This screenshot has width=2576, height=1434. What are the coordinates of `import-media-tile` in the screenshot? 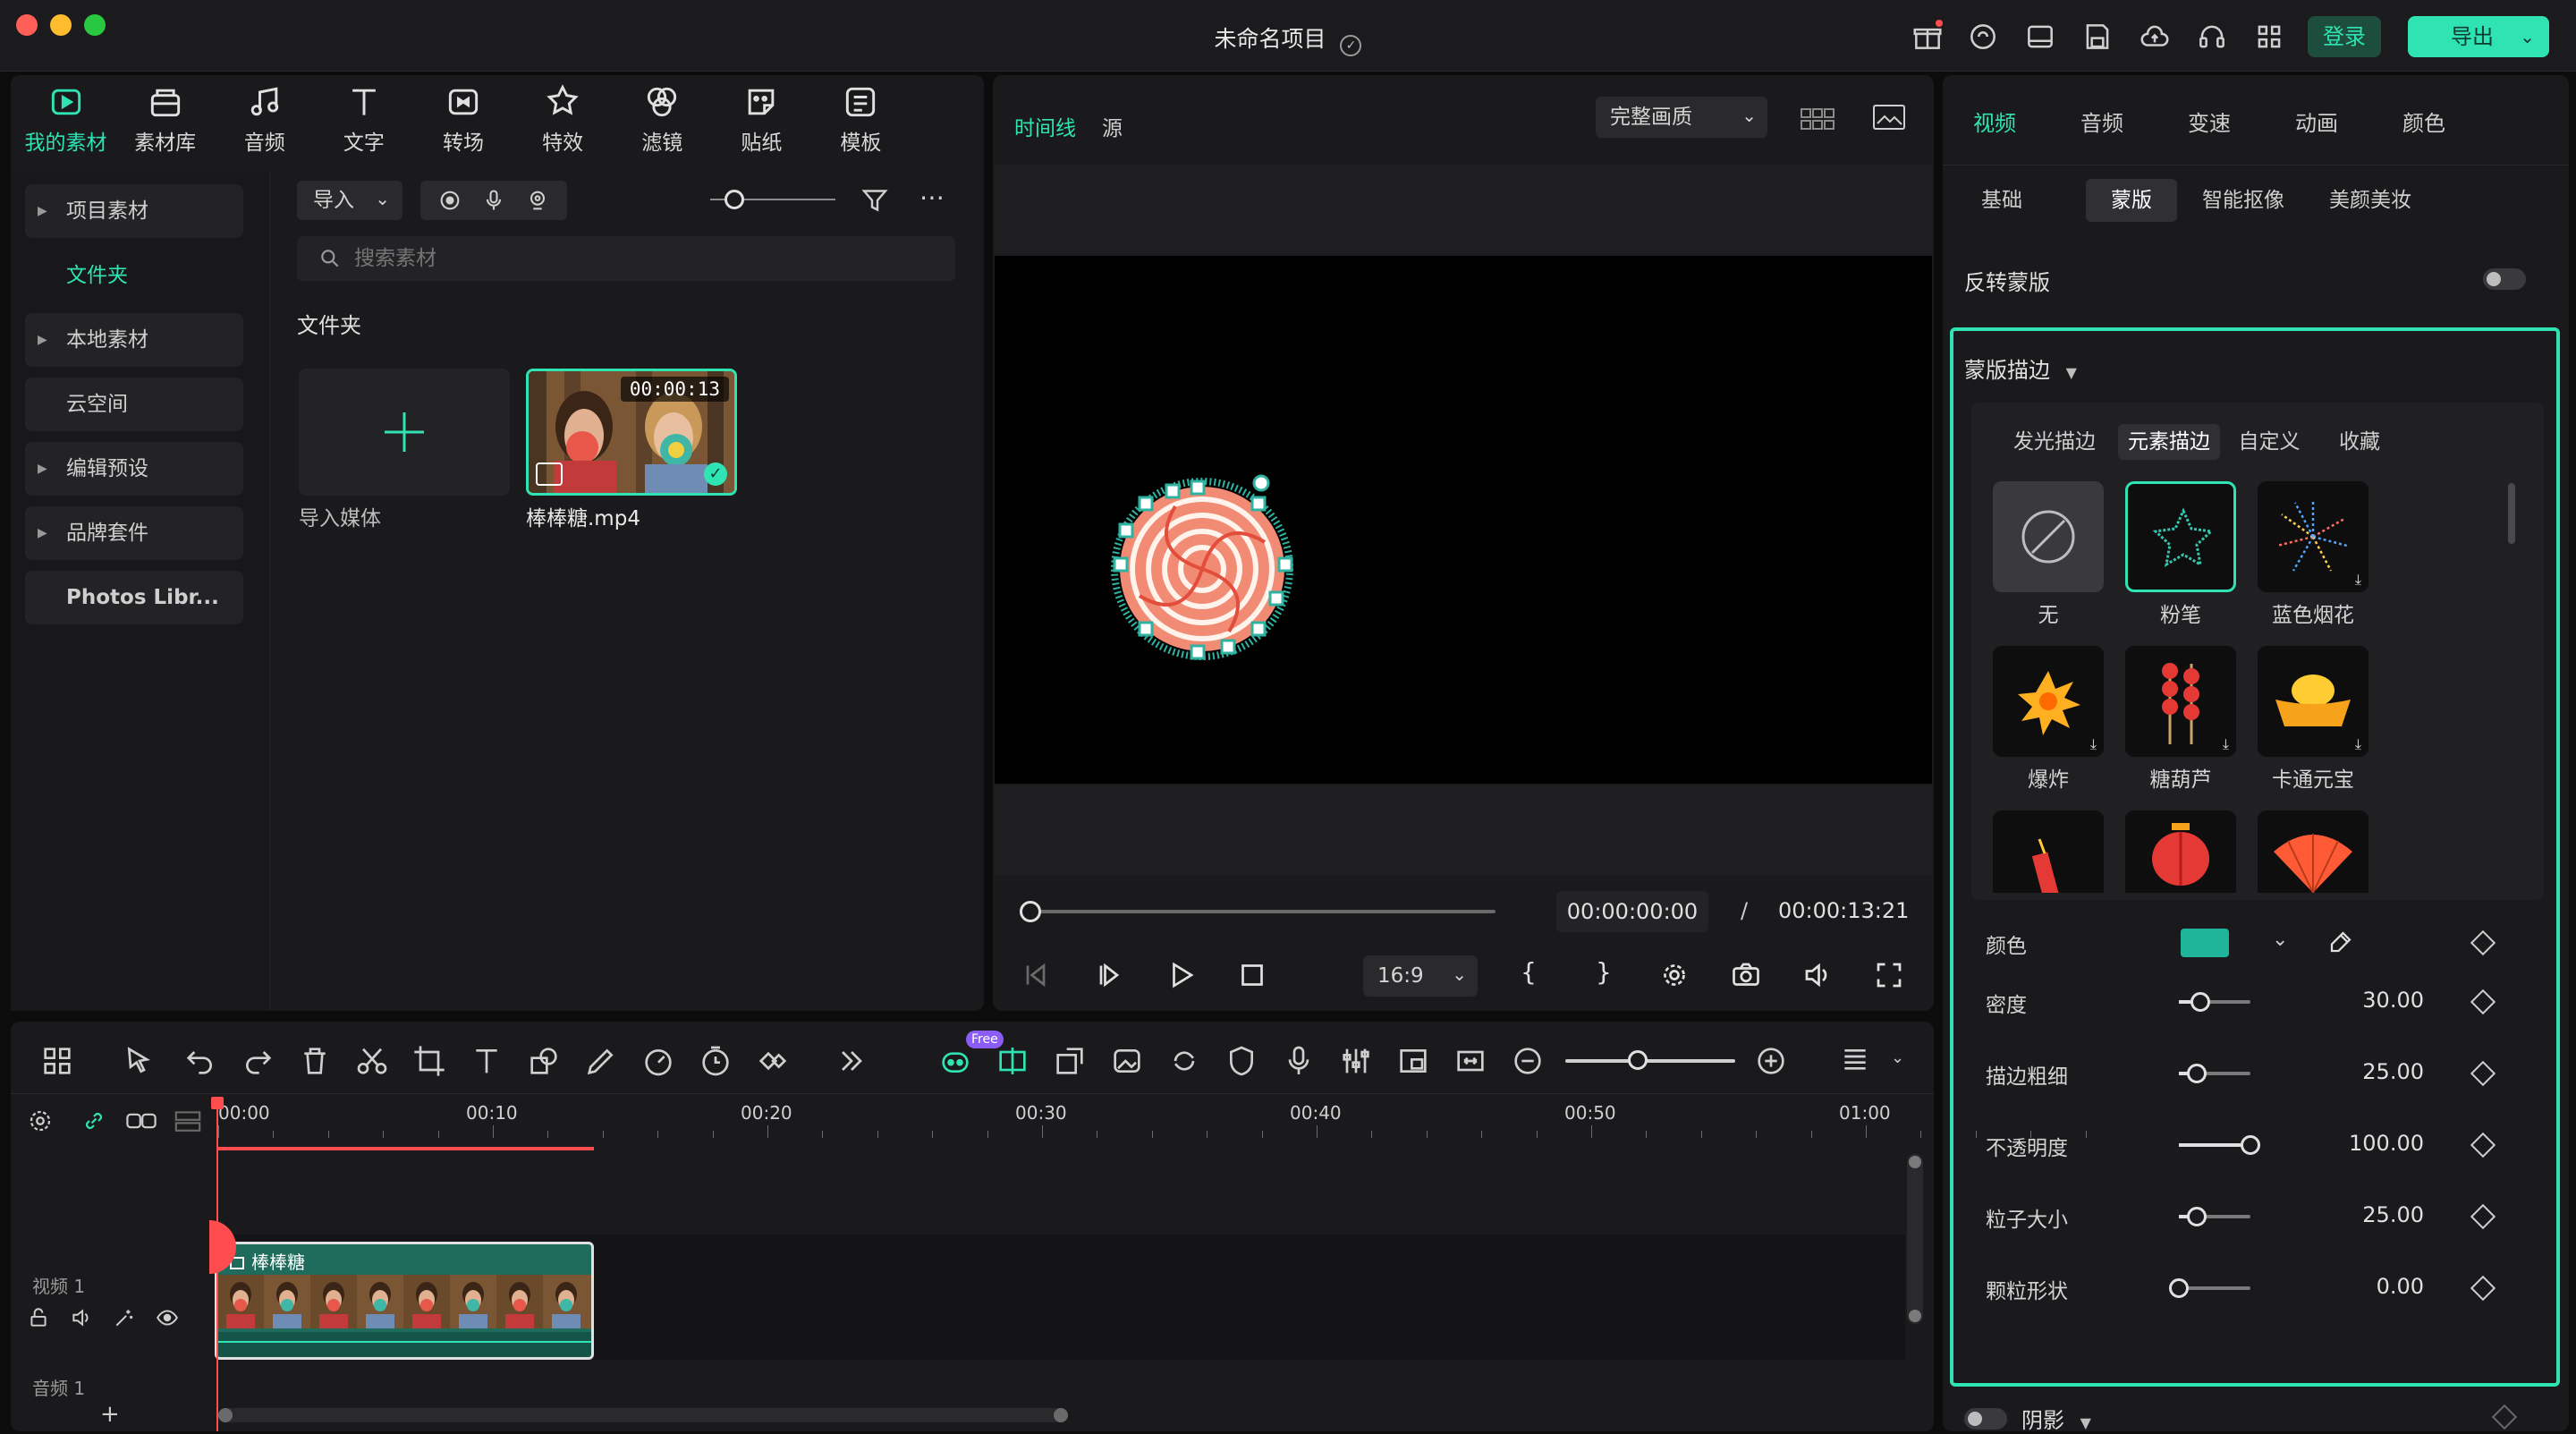 It's located at (404, 432).